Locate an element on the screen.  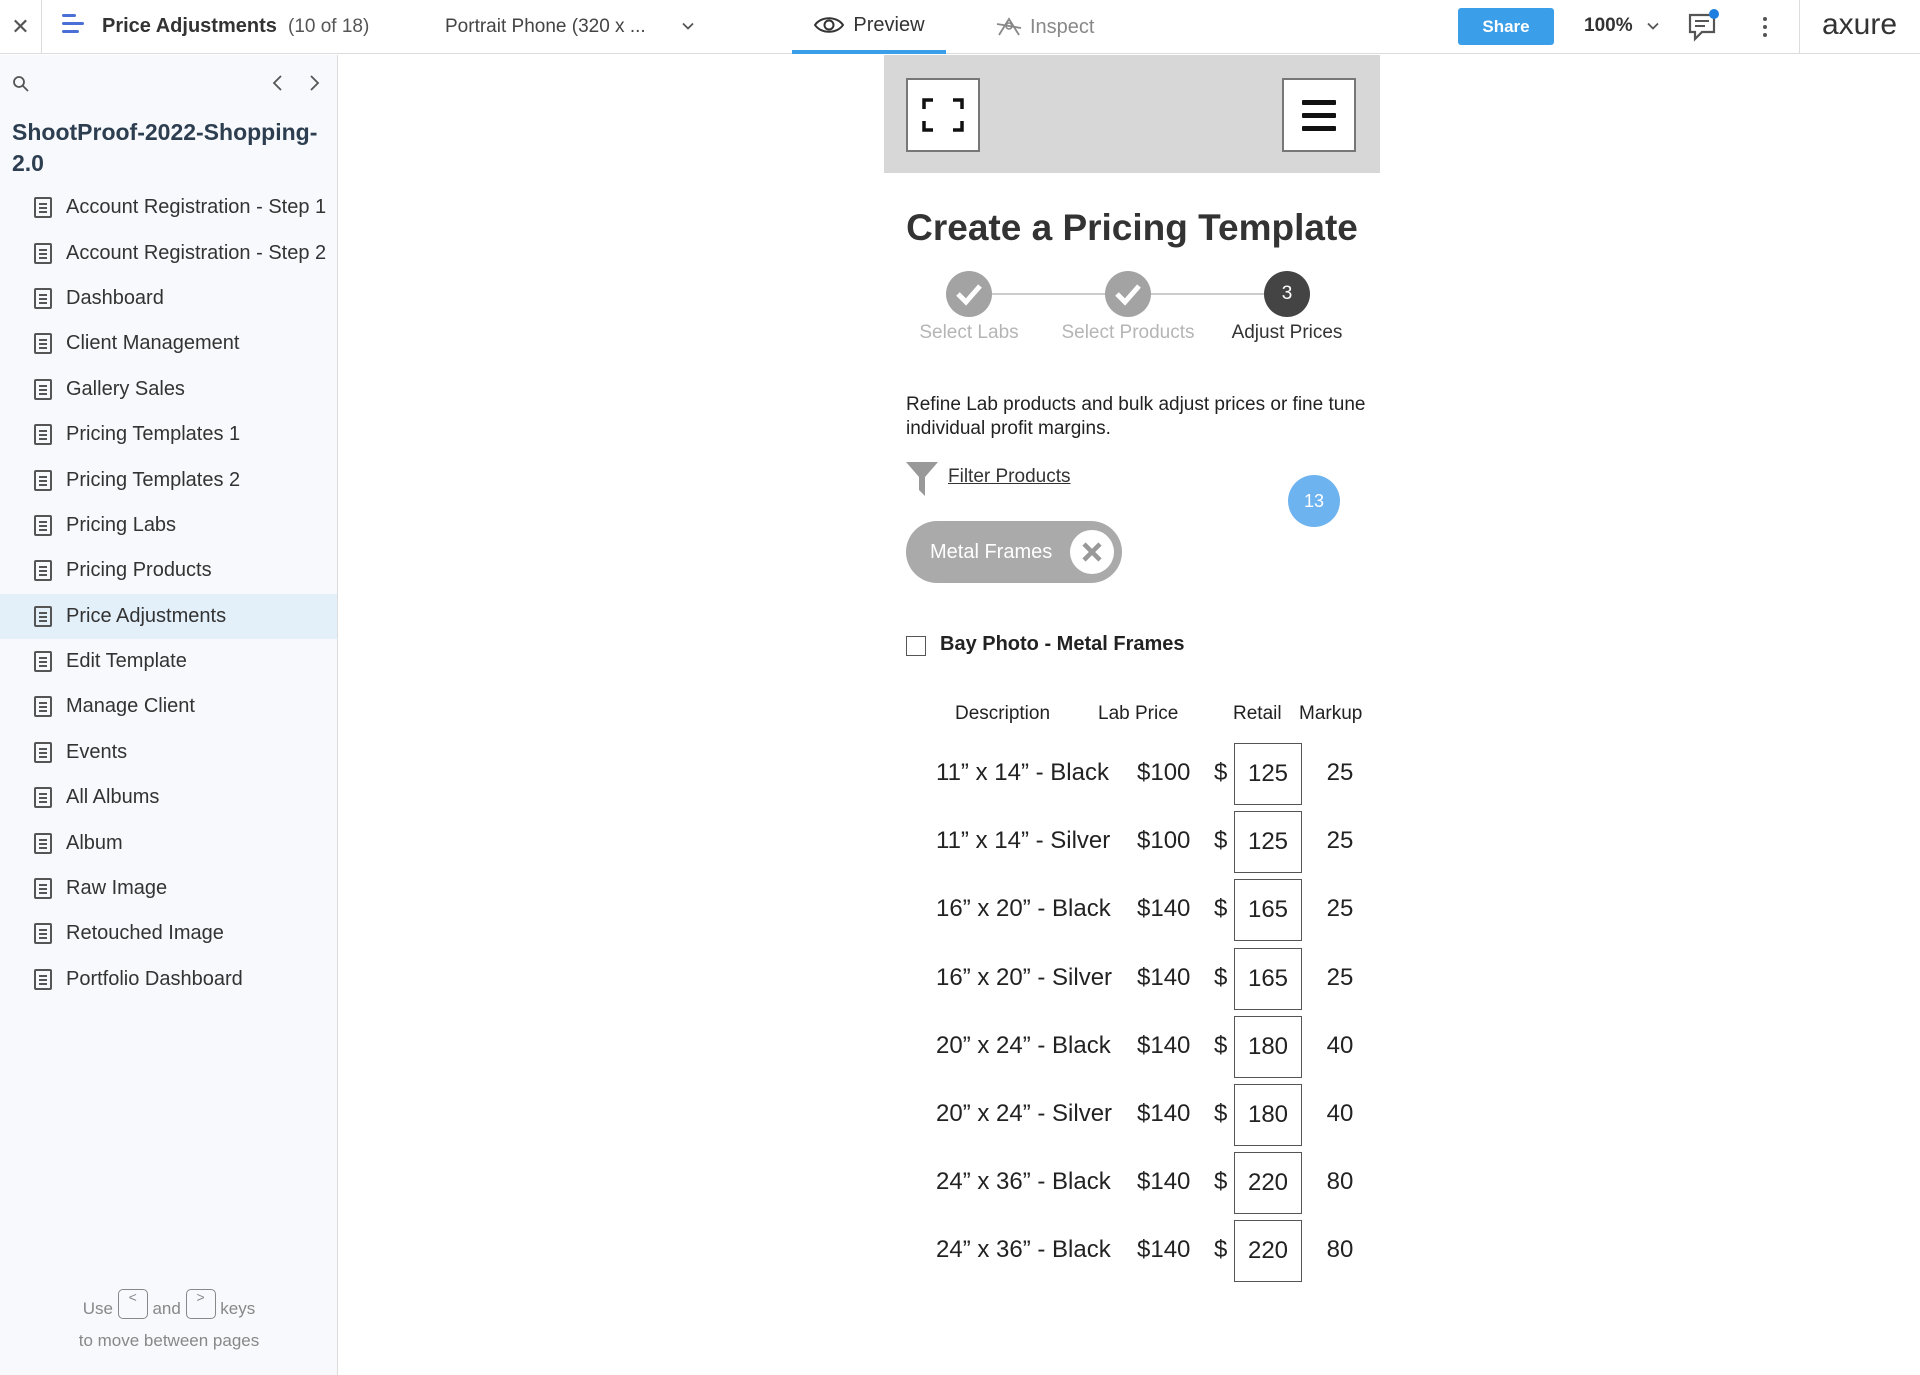
sidebar-item-page: Account Registration - Step 1 is located at coordinates (168, 207).